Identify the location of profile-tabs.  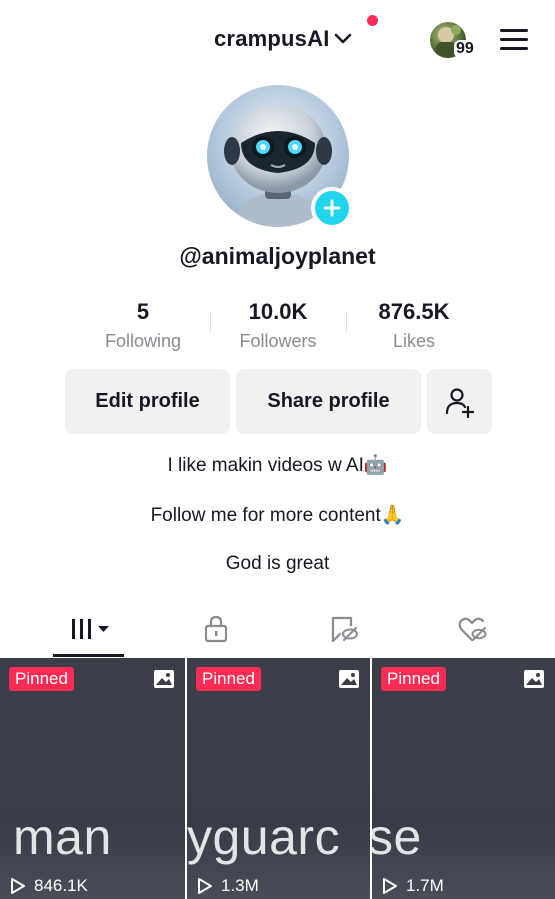
(277, 629).